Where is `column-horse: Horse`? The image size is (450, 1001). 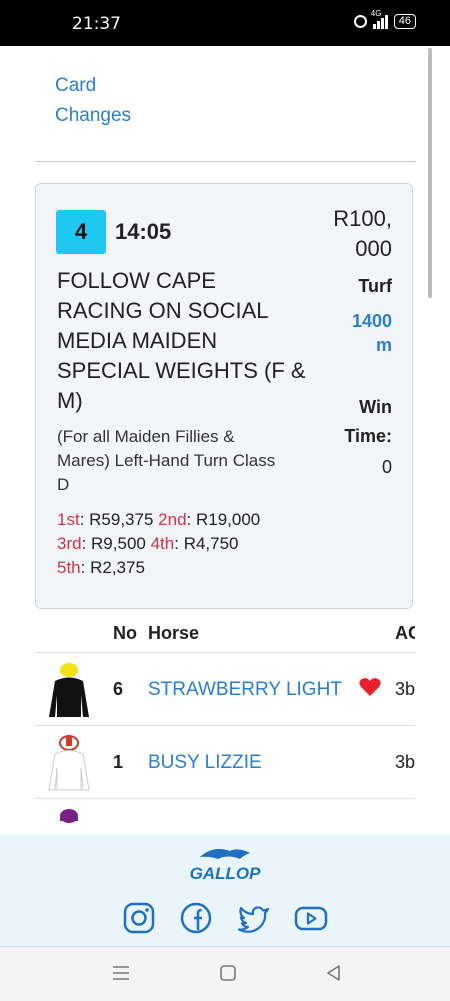
column-horse: Horse is located at coordinates (174, 633).